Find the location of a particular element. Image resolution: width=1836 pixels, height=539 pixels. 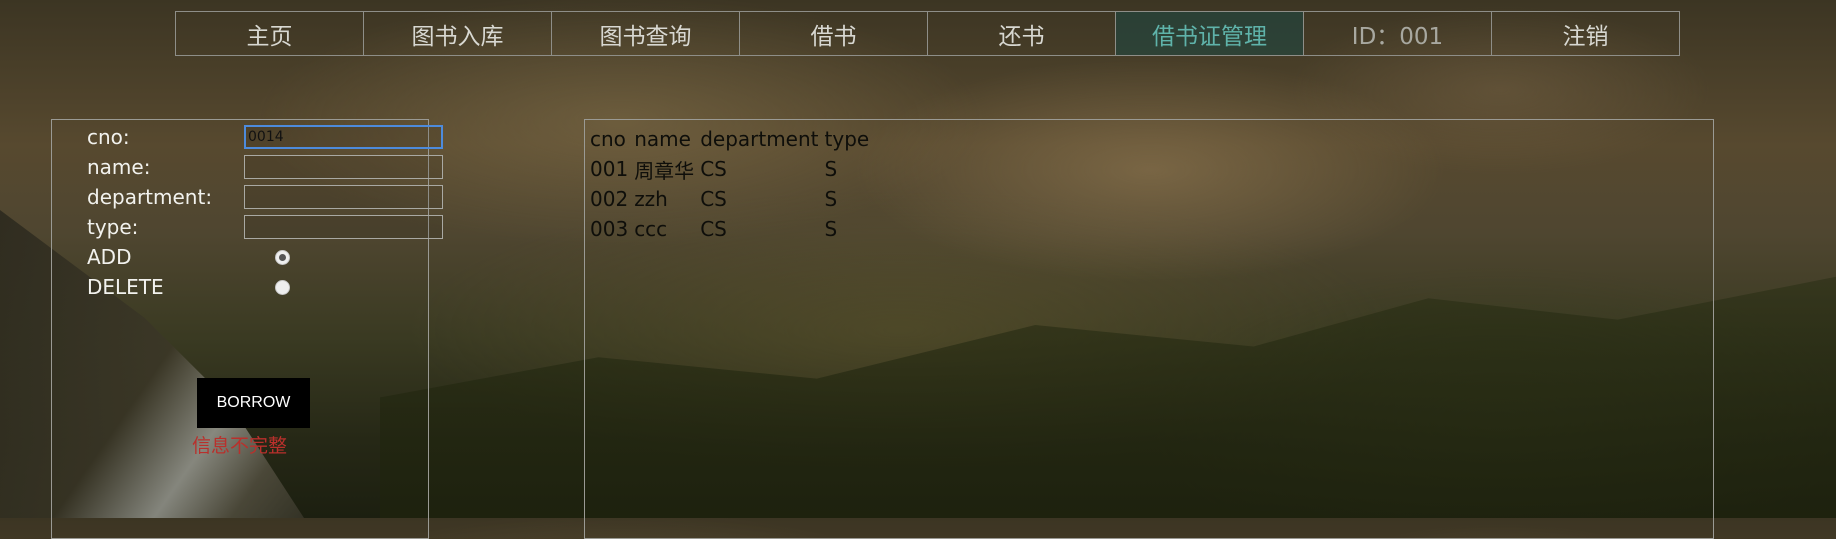

cno-input is located at coordinates (343, 137).